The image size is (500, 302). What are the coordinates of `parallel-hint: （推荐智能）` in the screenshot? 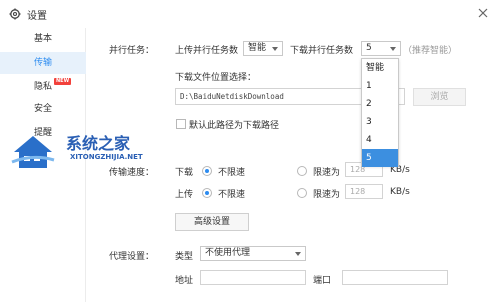 It's located at (430, 51).